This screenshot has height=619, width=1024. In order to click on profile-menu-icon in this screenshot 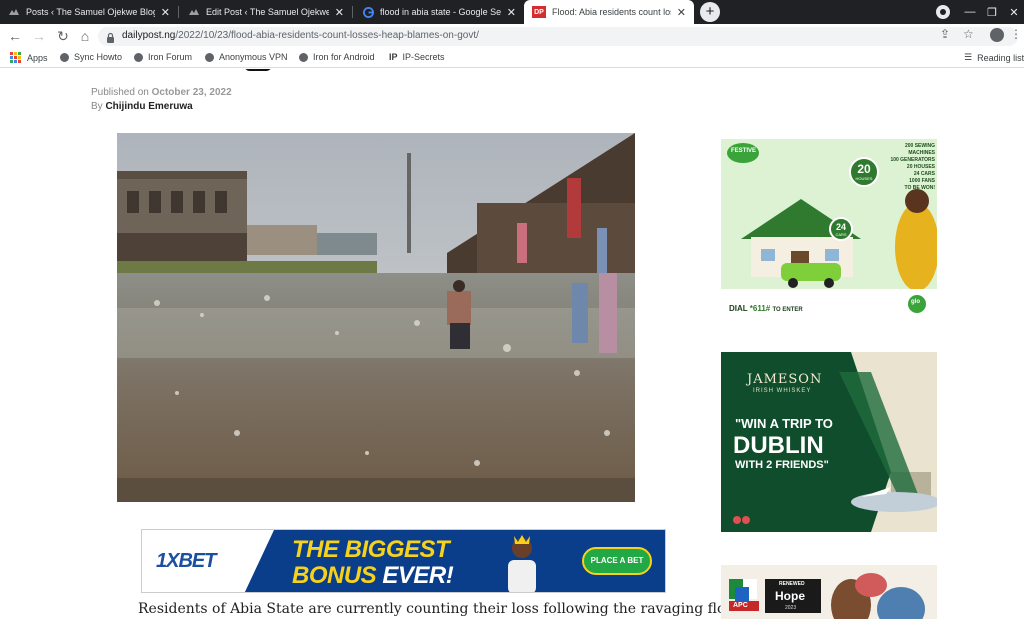, I will do `click(943, 12)`.